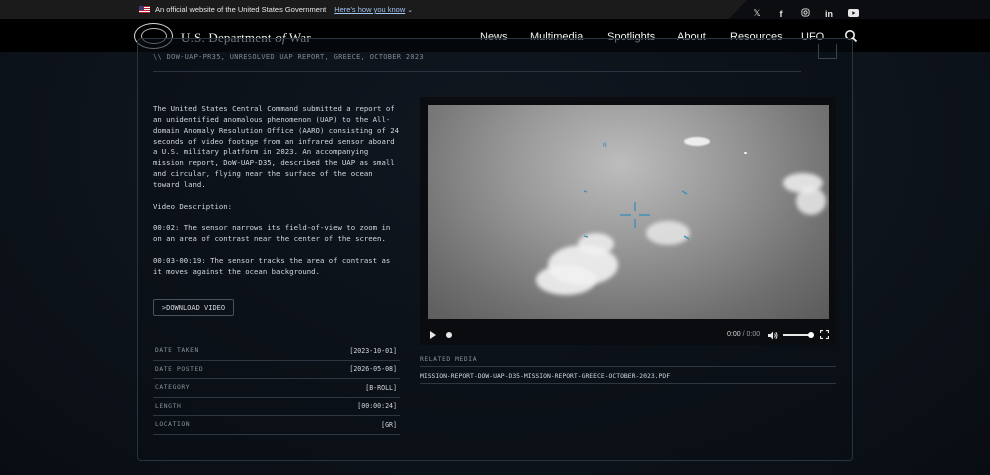  I want to click on volume-slider, so click(797, 335).